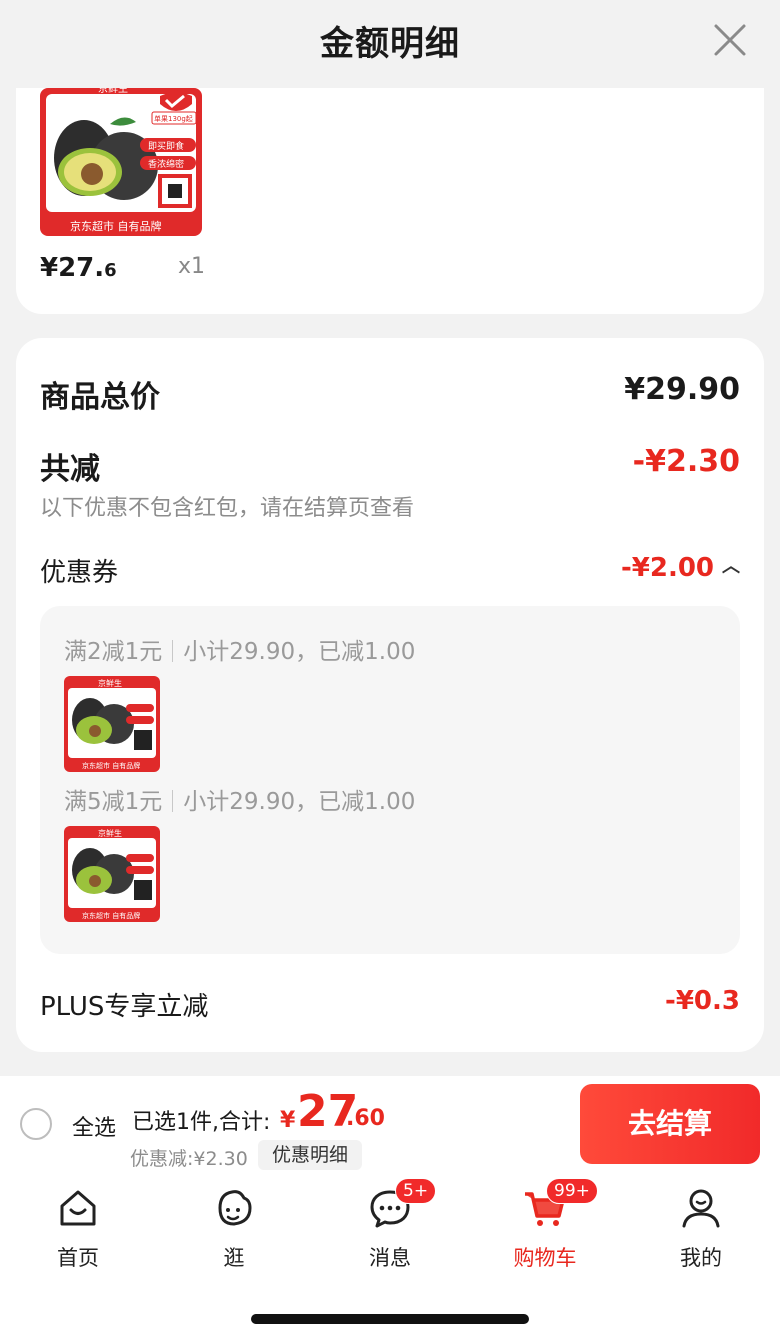 This screenshot has height=1340, width=780. I want to click on coupon-item: 满5减1元 小计29.90，已减1.00, so click(239, 799).